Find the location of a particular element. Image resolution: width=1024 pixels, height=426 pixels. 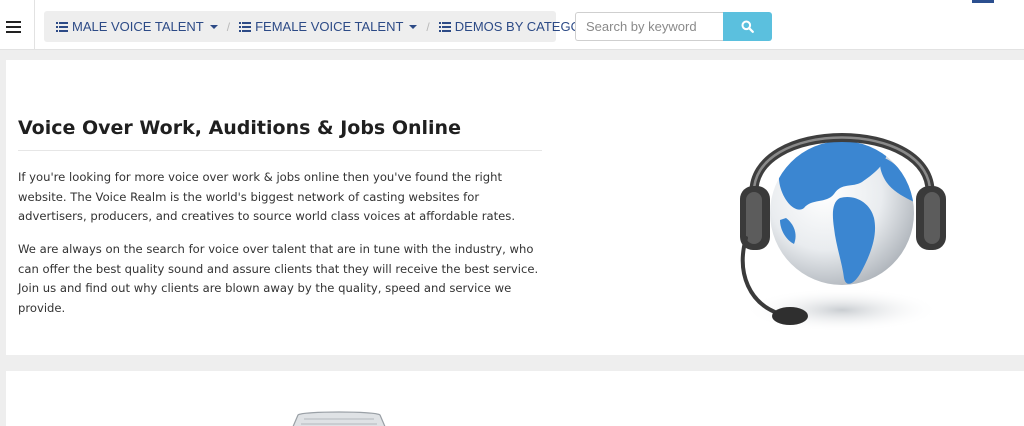

device-image is located at coordinates (339, 418).